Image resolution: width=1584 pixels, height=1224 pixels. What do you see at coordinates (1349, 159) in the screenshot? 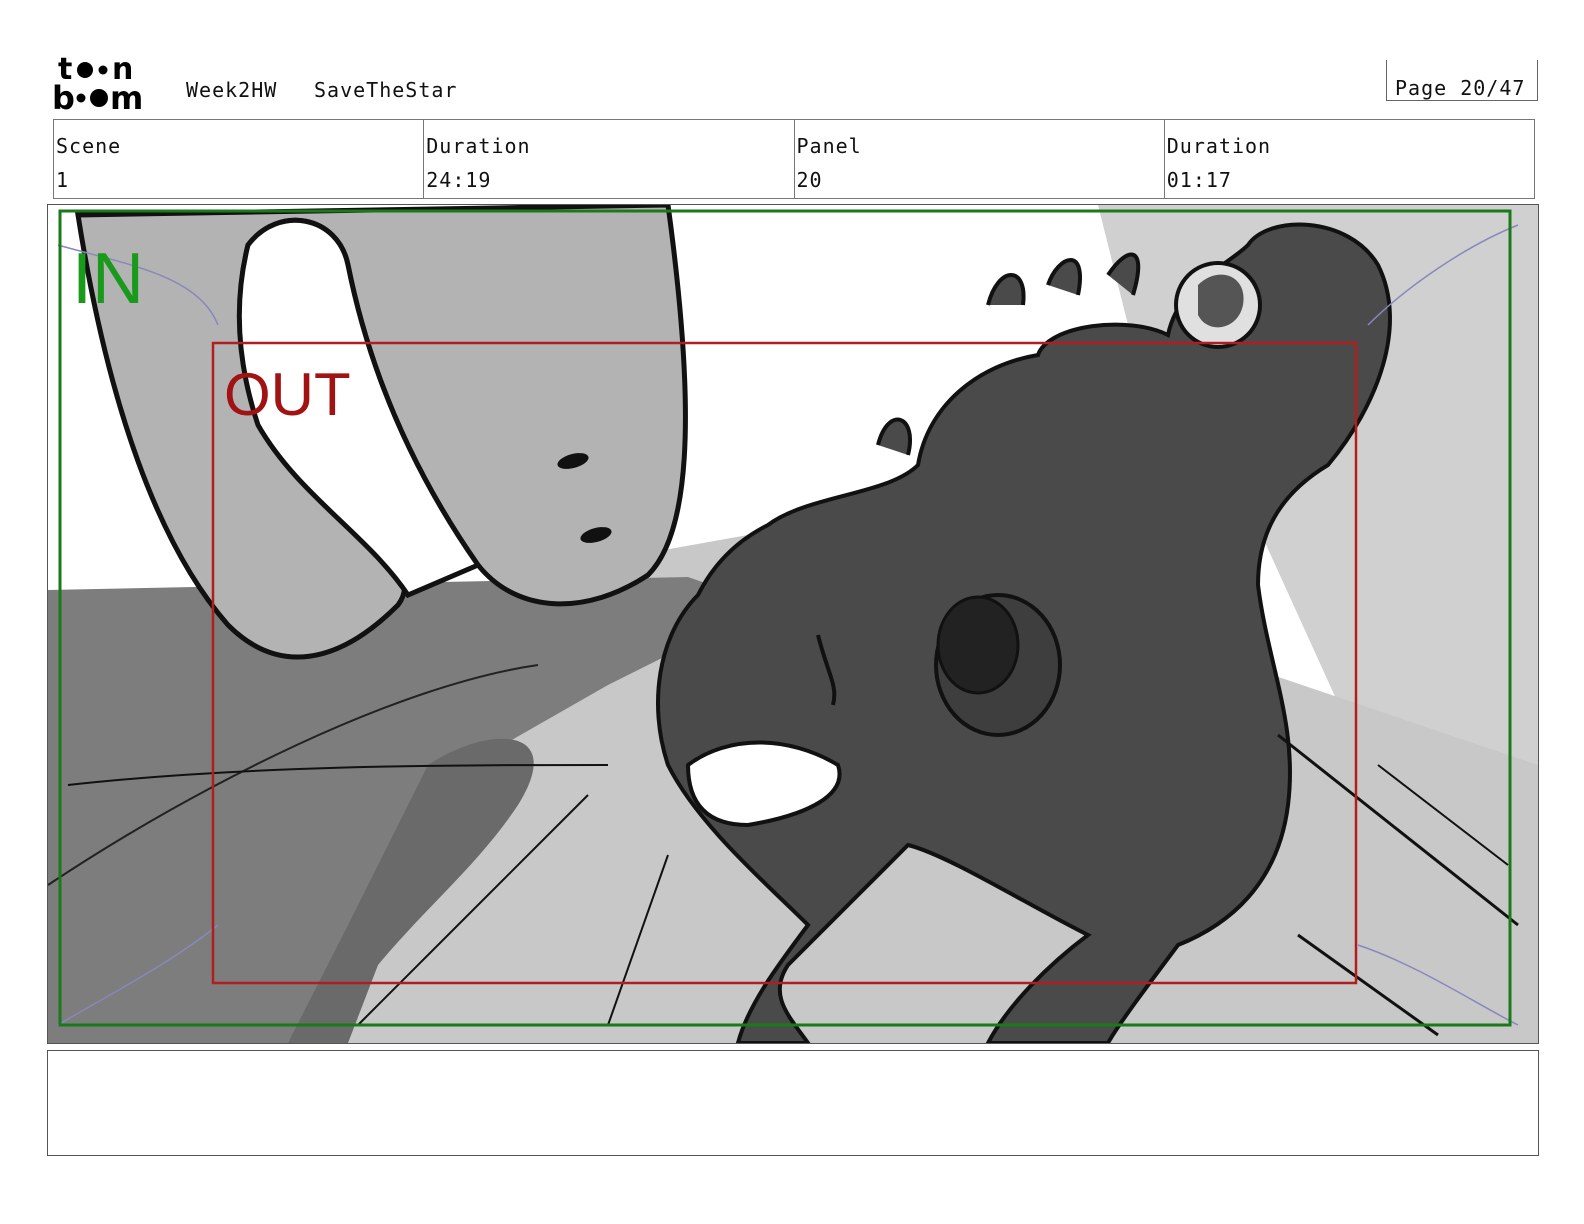
I see `panel-duration-cell: Duration 01:17` at bounding box center [1349, 159].